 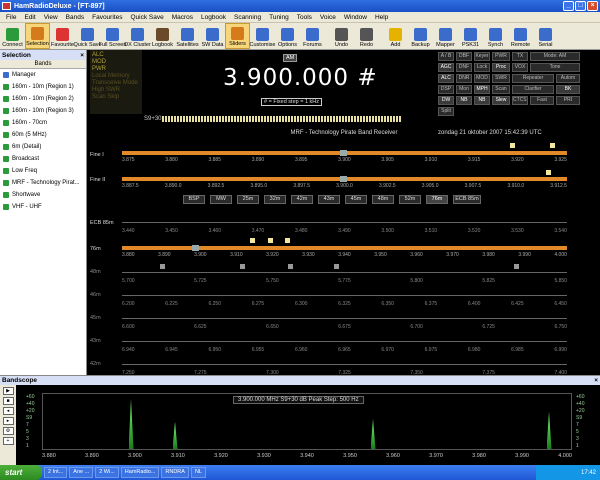 What do you see at coordinates (437, 199) in the screenshot?
I see `band-button-76m: 76m` at bounding box center [437, 199].